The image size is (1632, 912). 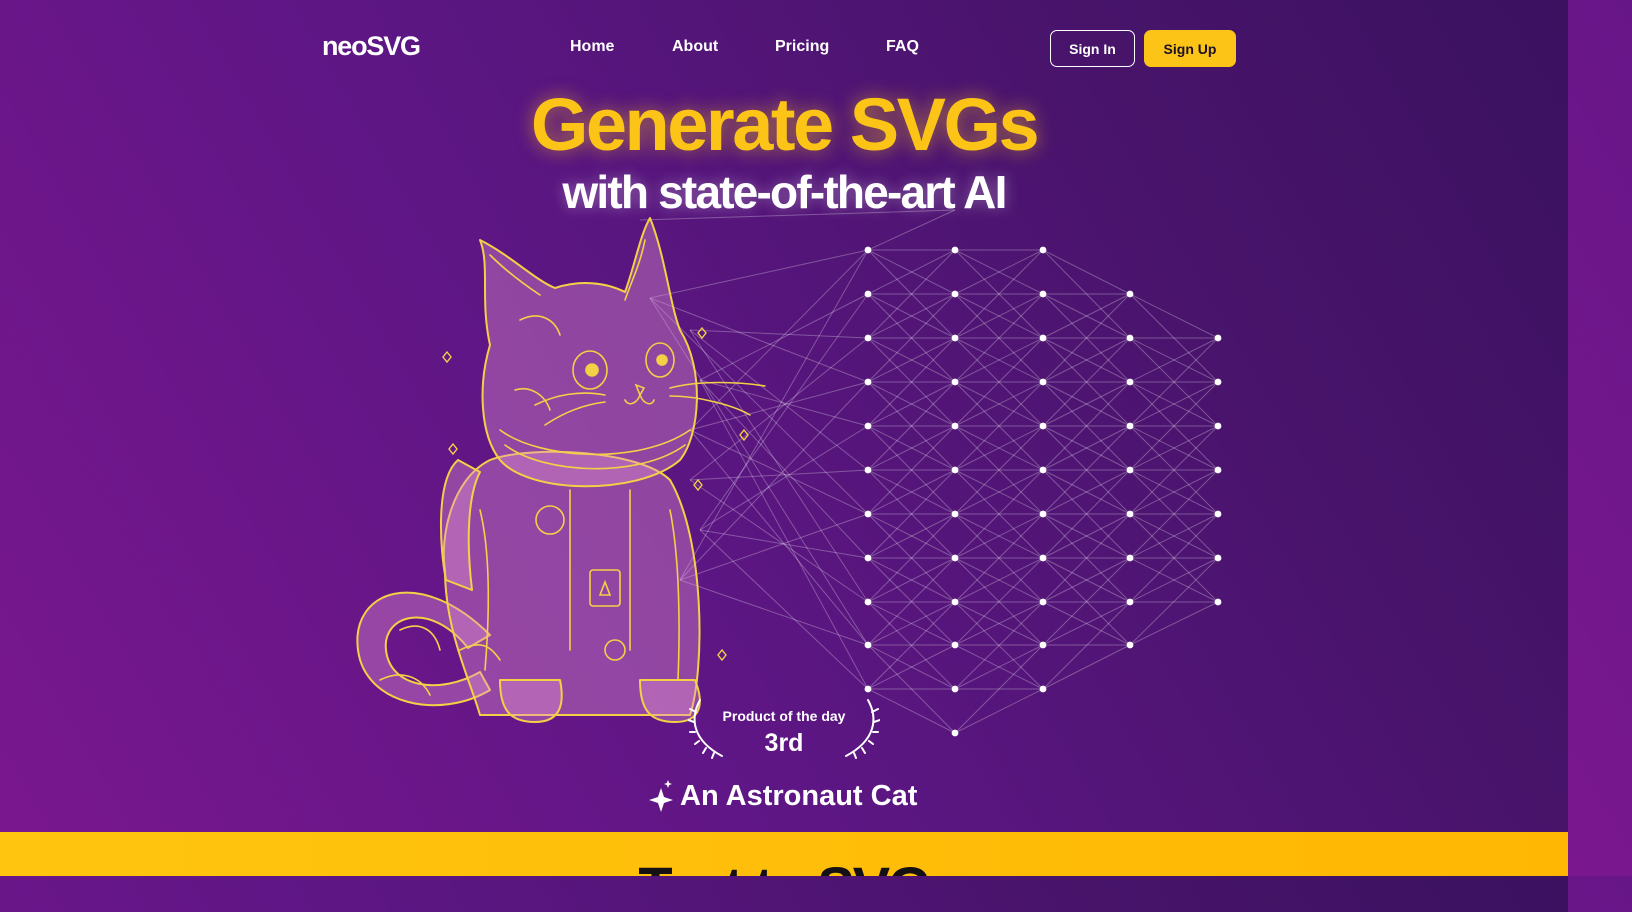 What do you see at coordinates (784, 865) in the screenshot?
I see `section-title: Text to SVG` at bounding box center [784, 865].